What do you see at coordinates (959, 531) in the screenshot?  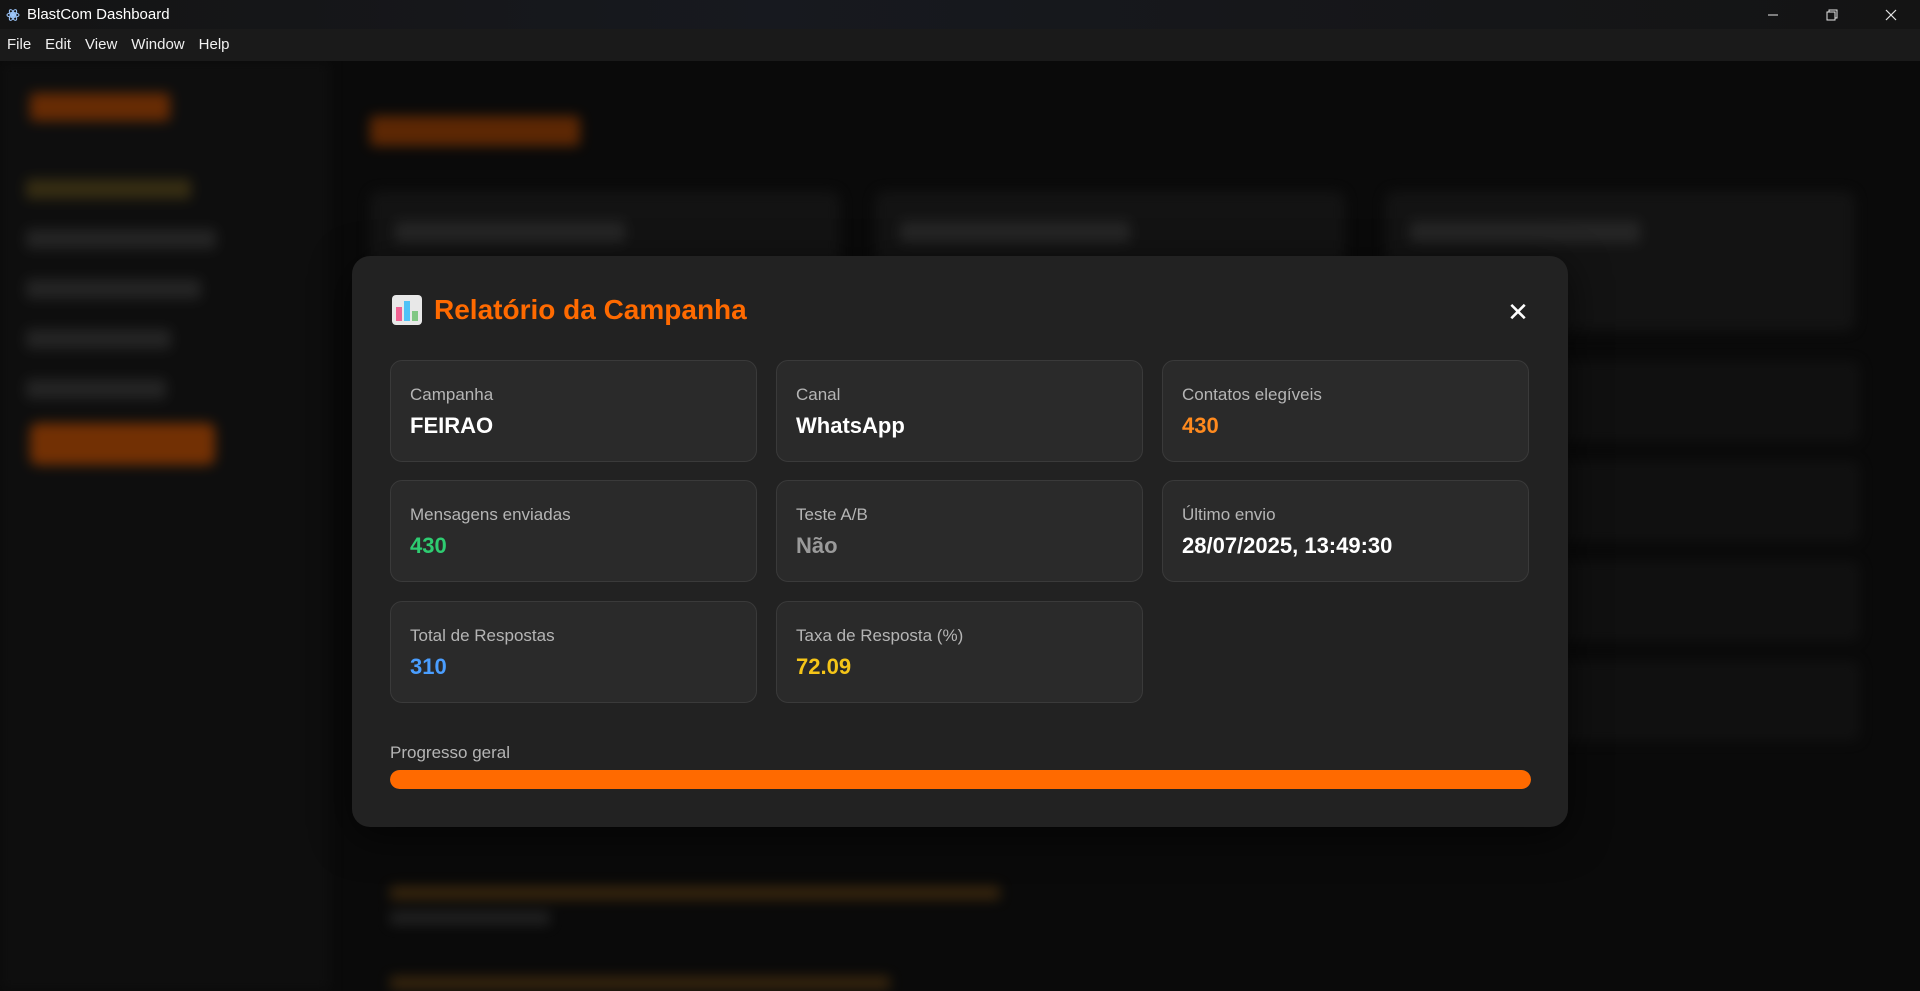 I see `card-teste-ab: Teste A/B Não` at bounding box center [959, 531].